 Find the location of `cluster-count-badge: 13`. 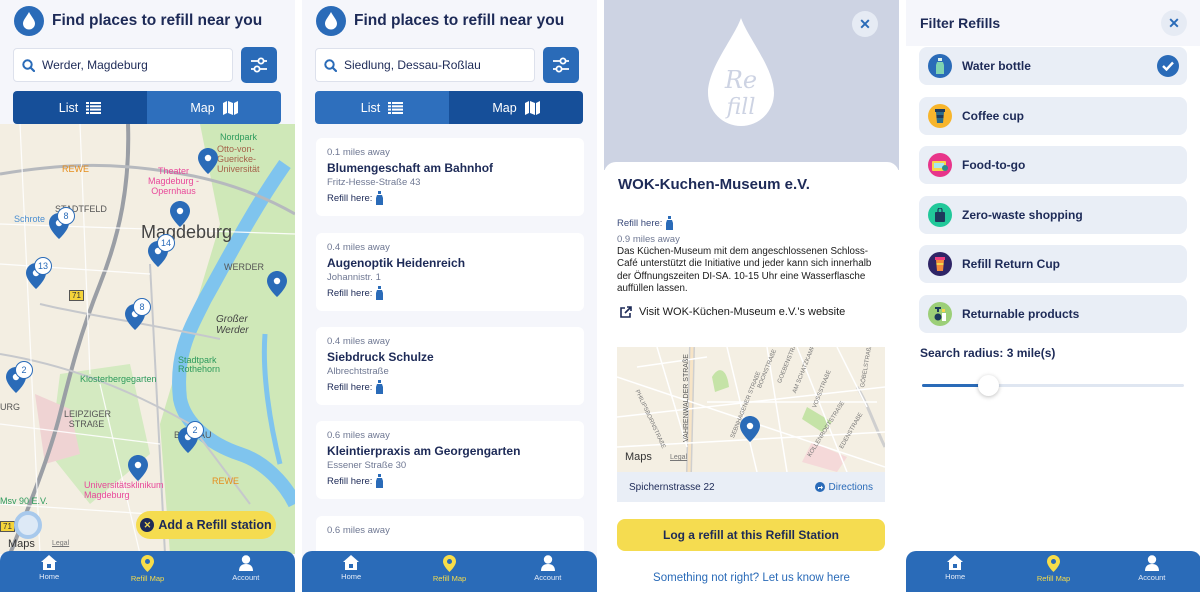

cluster-count-badge: 13 is located at coordinates (43, 266).